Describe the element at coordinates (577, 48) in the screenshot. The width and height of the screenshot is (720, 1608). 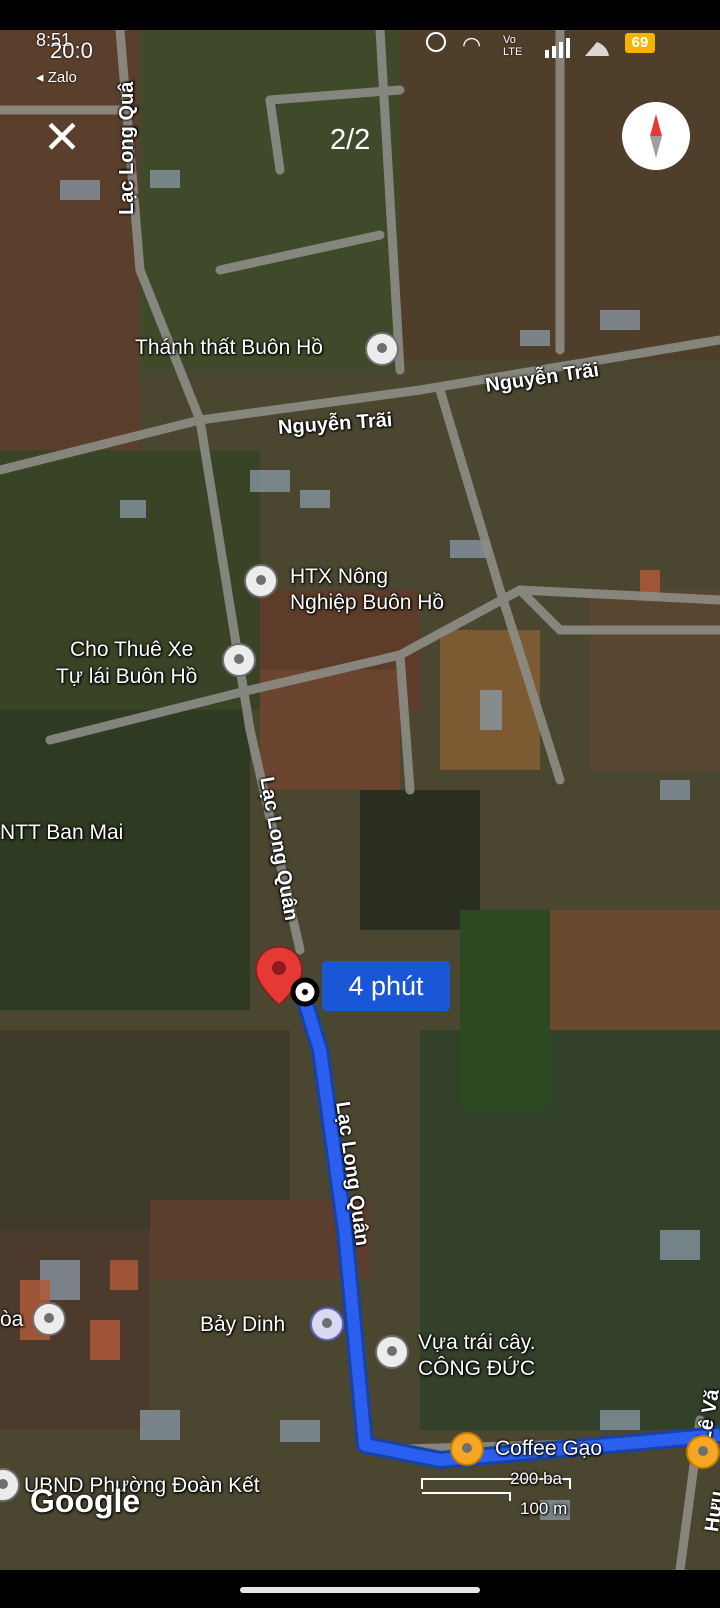
I see `signal-bars-graphic` at that location.